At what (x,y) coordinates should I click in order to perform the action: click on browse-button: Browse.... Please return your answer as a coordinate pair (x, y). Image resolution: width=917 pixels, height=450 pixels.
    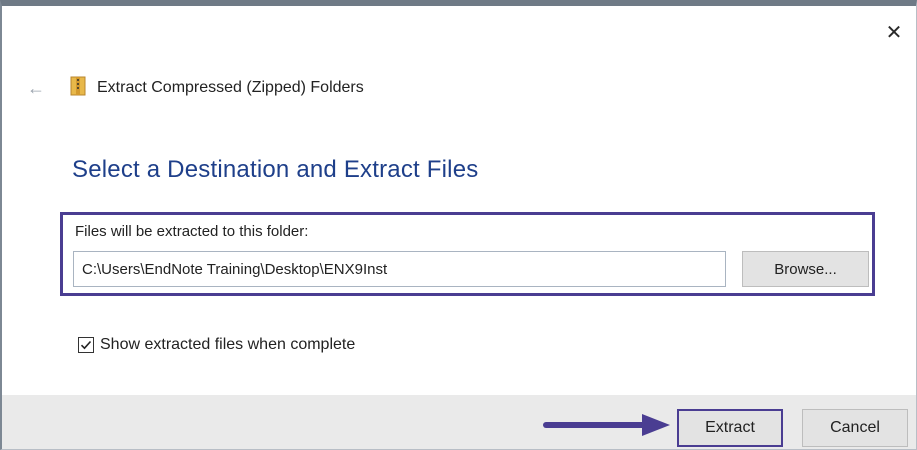
    Looking at the image, I should click on (805, 269).